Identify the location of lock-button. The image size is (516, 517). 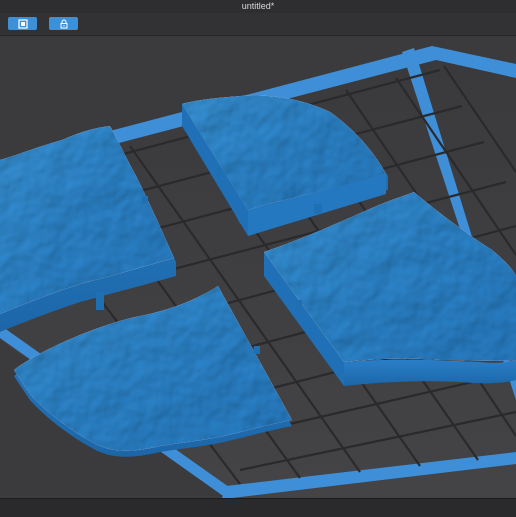
(63, 23).